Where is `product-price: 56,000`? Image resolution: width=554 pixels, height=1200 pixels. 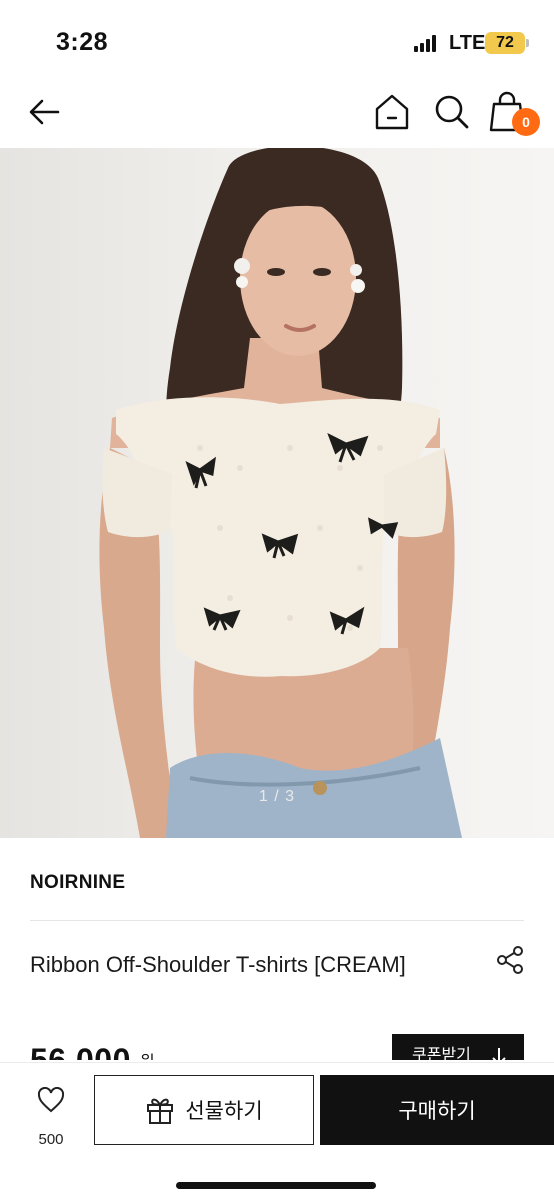 product-price: 56,000 is located at coordinates (80, 1051).